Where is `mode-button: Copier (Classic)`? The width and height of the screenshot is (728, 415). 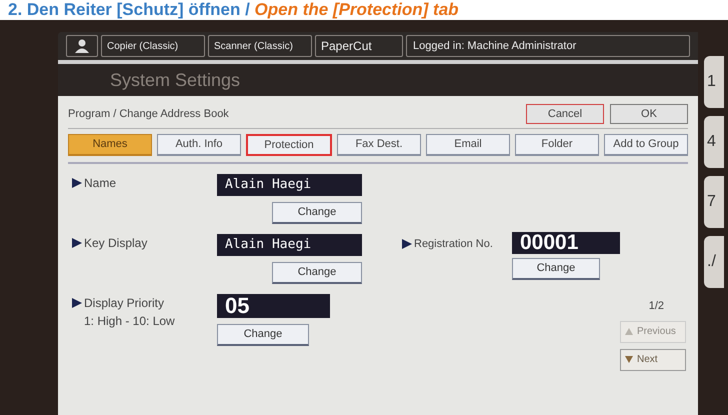
mode-button: Copier (Classic) is located at coordinates (153, 46).